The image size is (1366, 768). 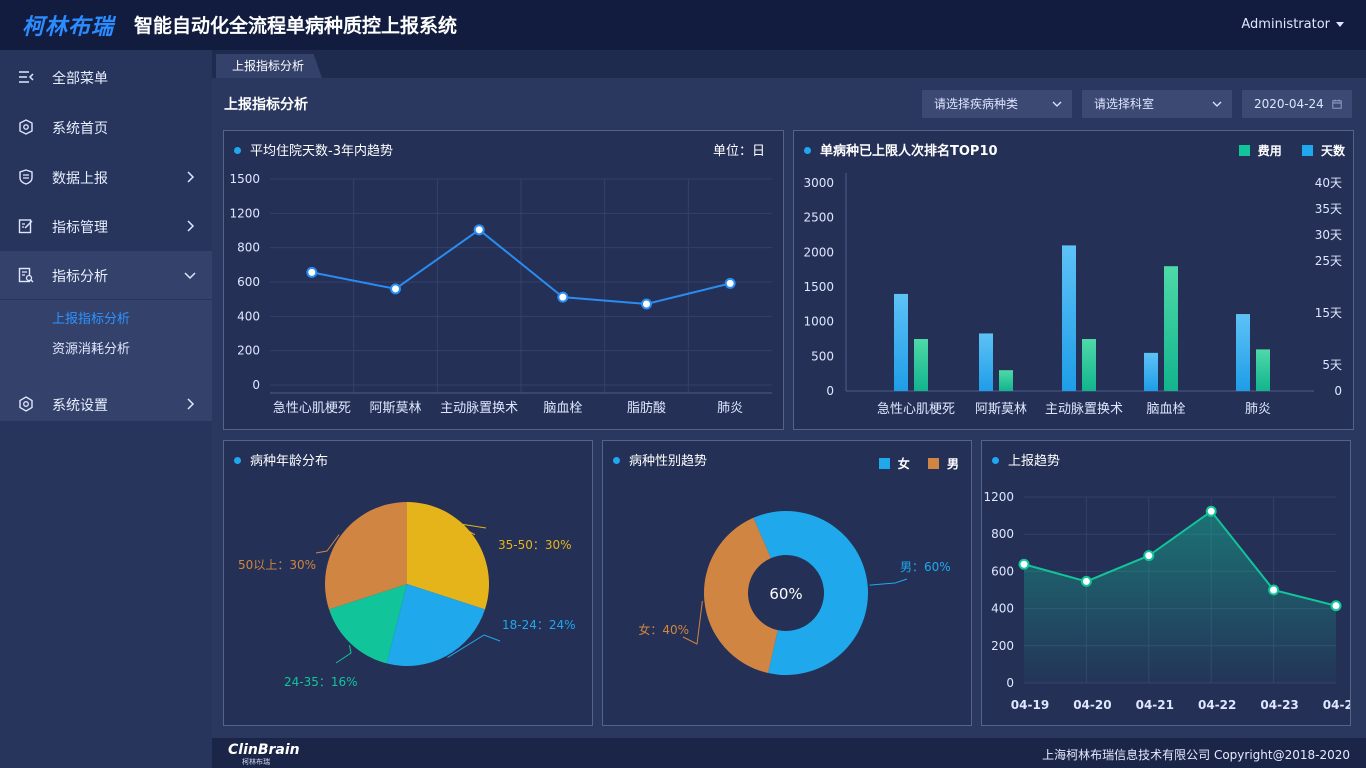 I want to click on y-tick-label-left: 1000, so click(x=818, y=322).